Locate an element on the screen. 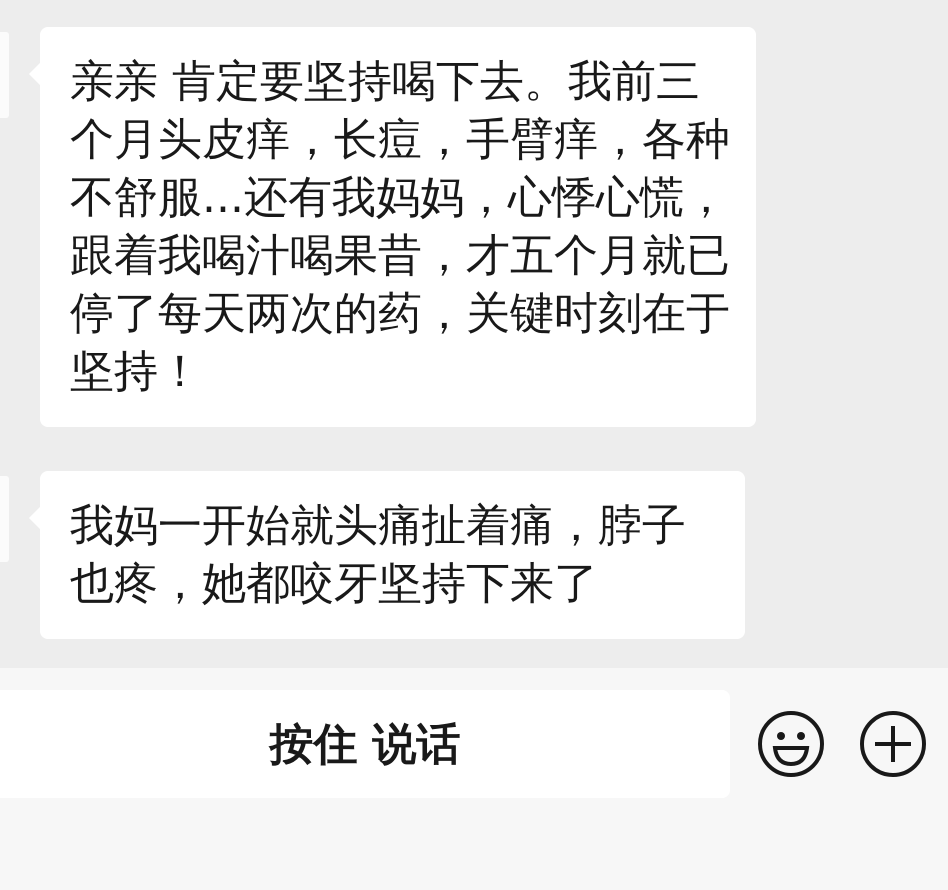  hold-to-talk-button: 按住 说话 is located at coordinates (365, 744).